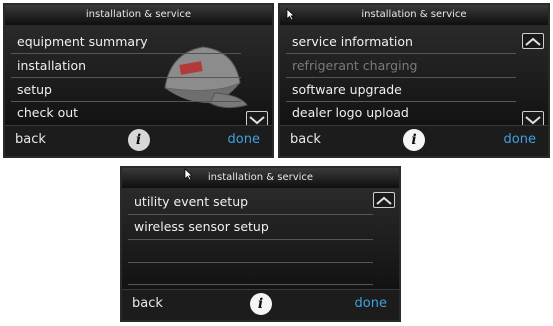 The height and width of the screenshot is (326, 553). What do you see at coordinates (82, 42) in the screenshot?
I see `menu-item-equipment-summary: equipment summary` at bounding box center [82, 42].